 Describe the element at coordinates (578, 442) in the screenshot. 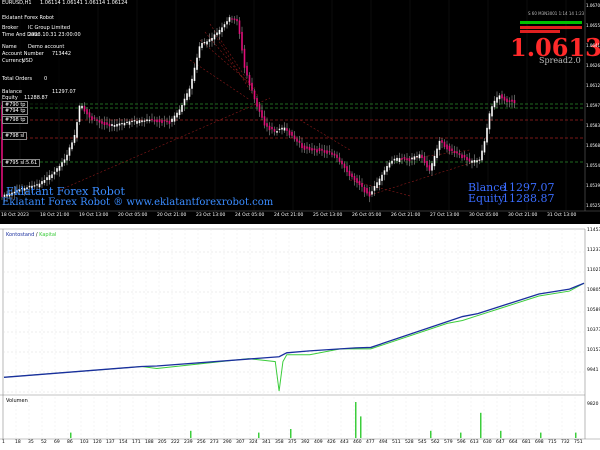

I see `trade-tick-label: 751` at that location.